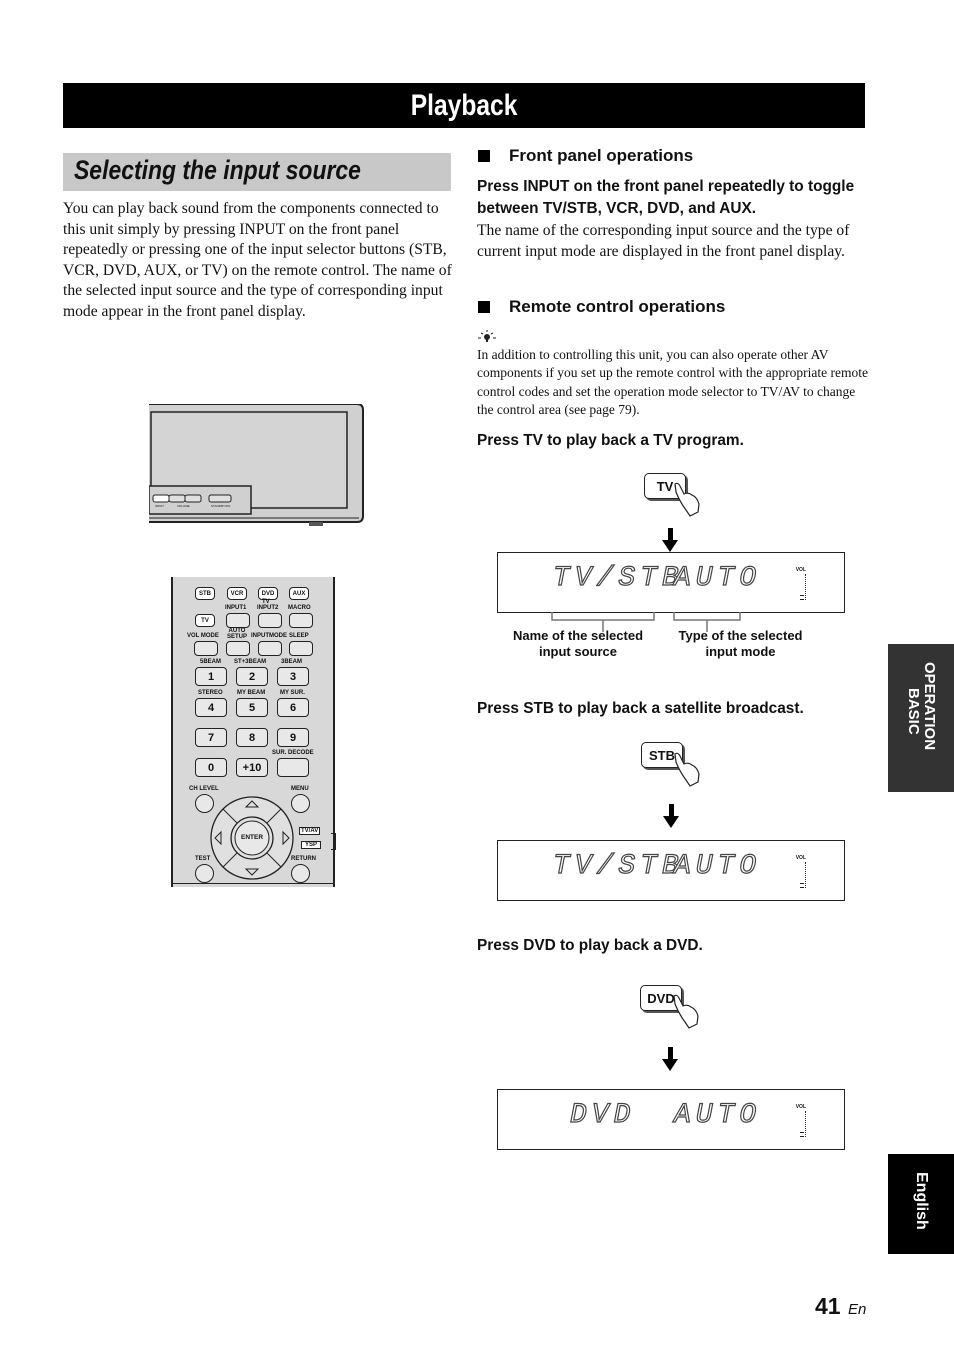 This screenshot has width=954, height=1348. What do you see at coordinates (236, 634) in the screenshot?
I see `remote-autosetup-label: AUTO SETUP` at bounding box center [236, 634].